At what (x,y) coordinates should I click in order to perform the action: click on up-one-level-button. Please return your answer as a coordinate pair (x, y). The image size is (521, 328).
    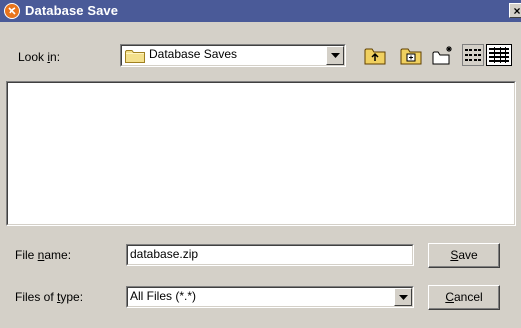
    Looking at the image, I should click on (375, 55).